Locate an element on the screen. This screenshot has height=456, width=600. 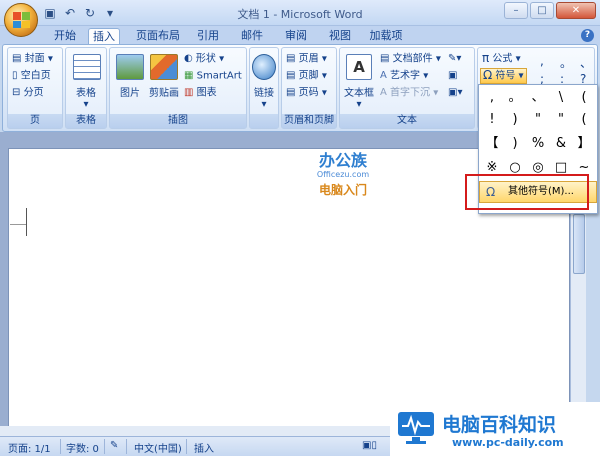
watermark-officezu: 办公族 Officezu.com 电脑入门 is located at coordinates (343, 174).